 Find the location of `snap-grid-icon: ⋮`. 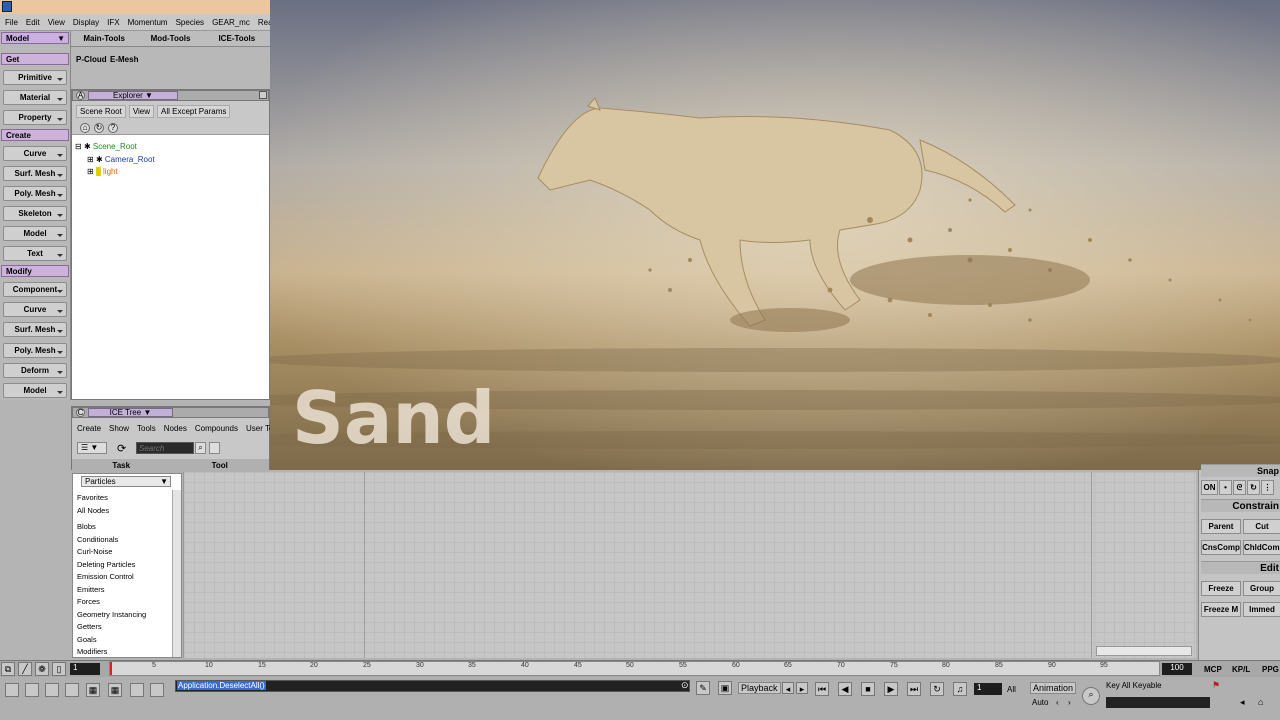

snap-grid-icon: ⋮ is located at coordinates (1267, 487).